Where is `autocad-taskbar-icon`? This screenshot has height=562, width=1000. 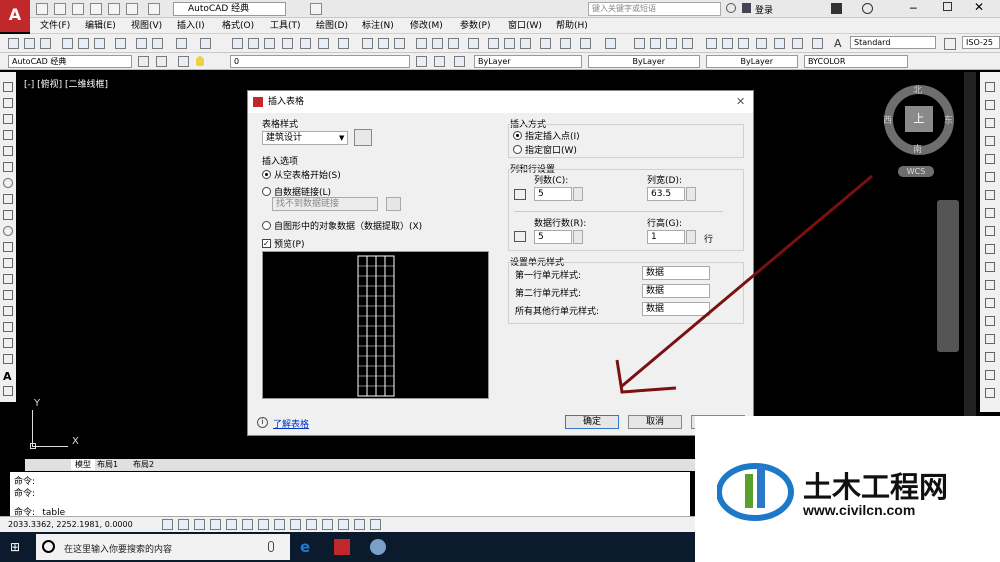
autocad-taskbar-icon is located at coordinates (342, 547).